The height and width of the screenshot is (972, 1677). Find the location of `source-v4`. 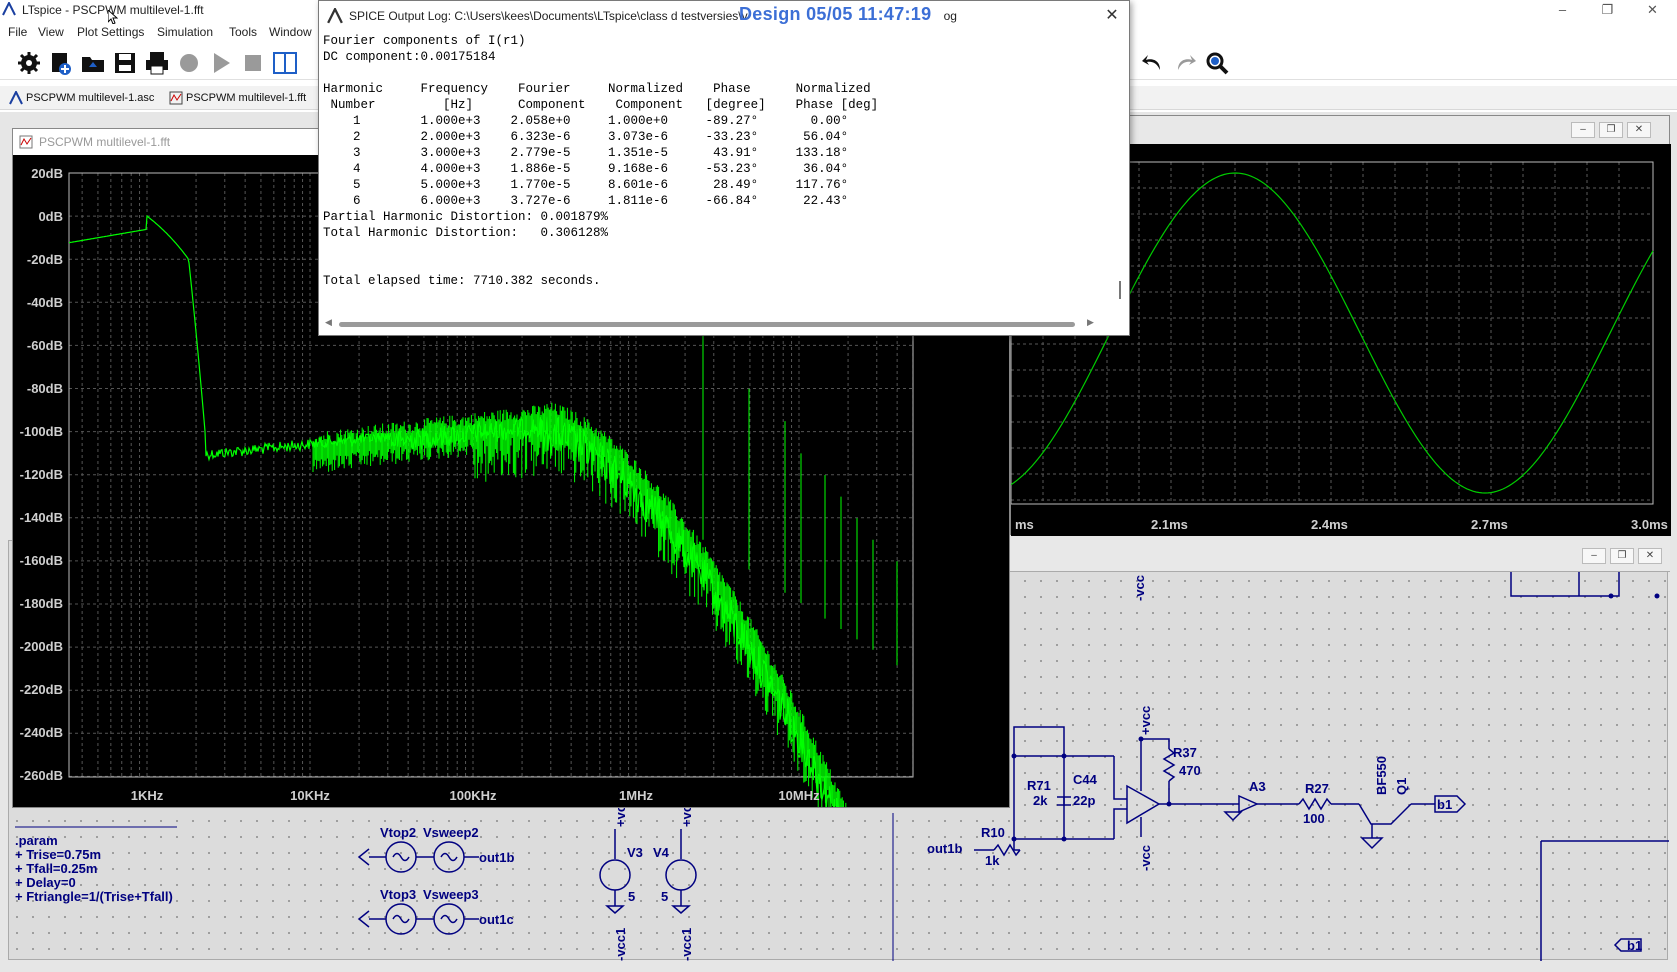

source-v4 is located at coordinates (681, 871).